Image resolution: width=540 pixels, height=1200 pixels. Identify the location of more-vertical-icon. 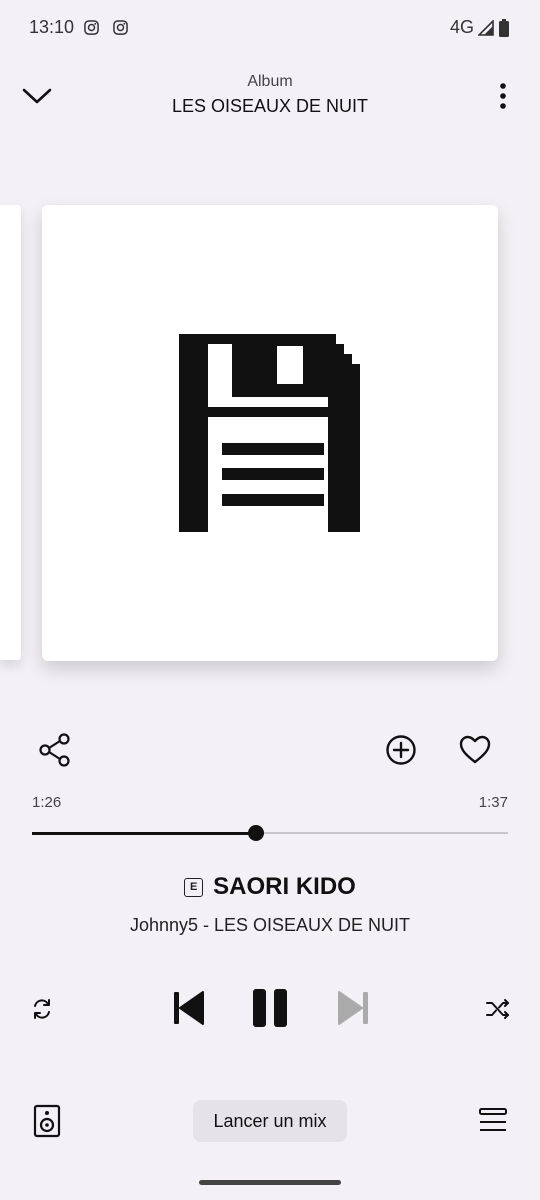
(503, 96).